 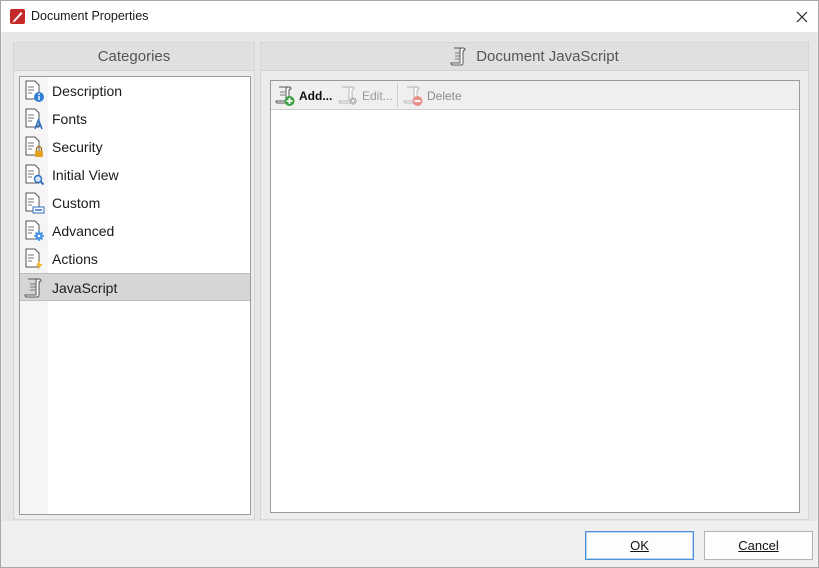 I want to click on categories-title: Categories, so click(x=134, y=56).